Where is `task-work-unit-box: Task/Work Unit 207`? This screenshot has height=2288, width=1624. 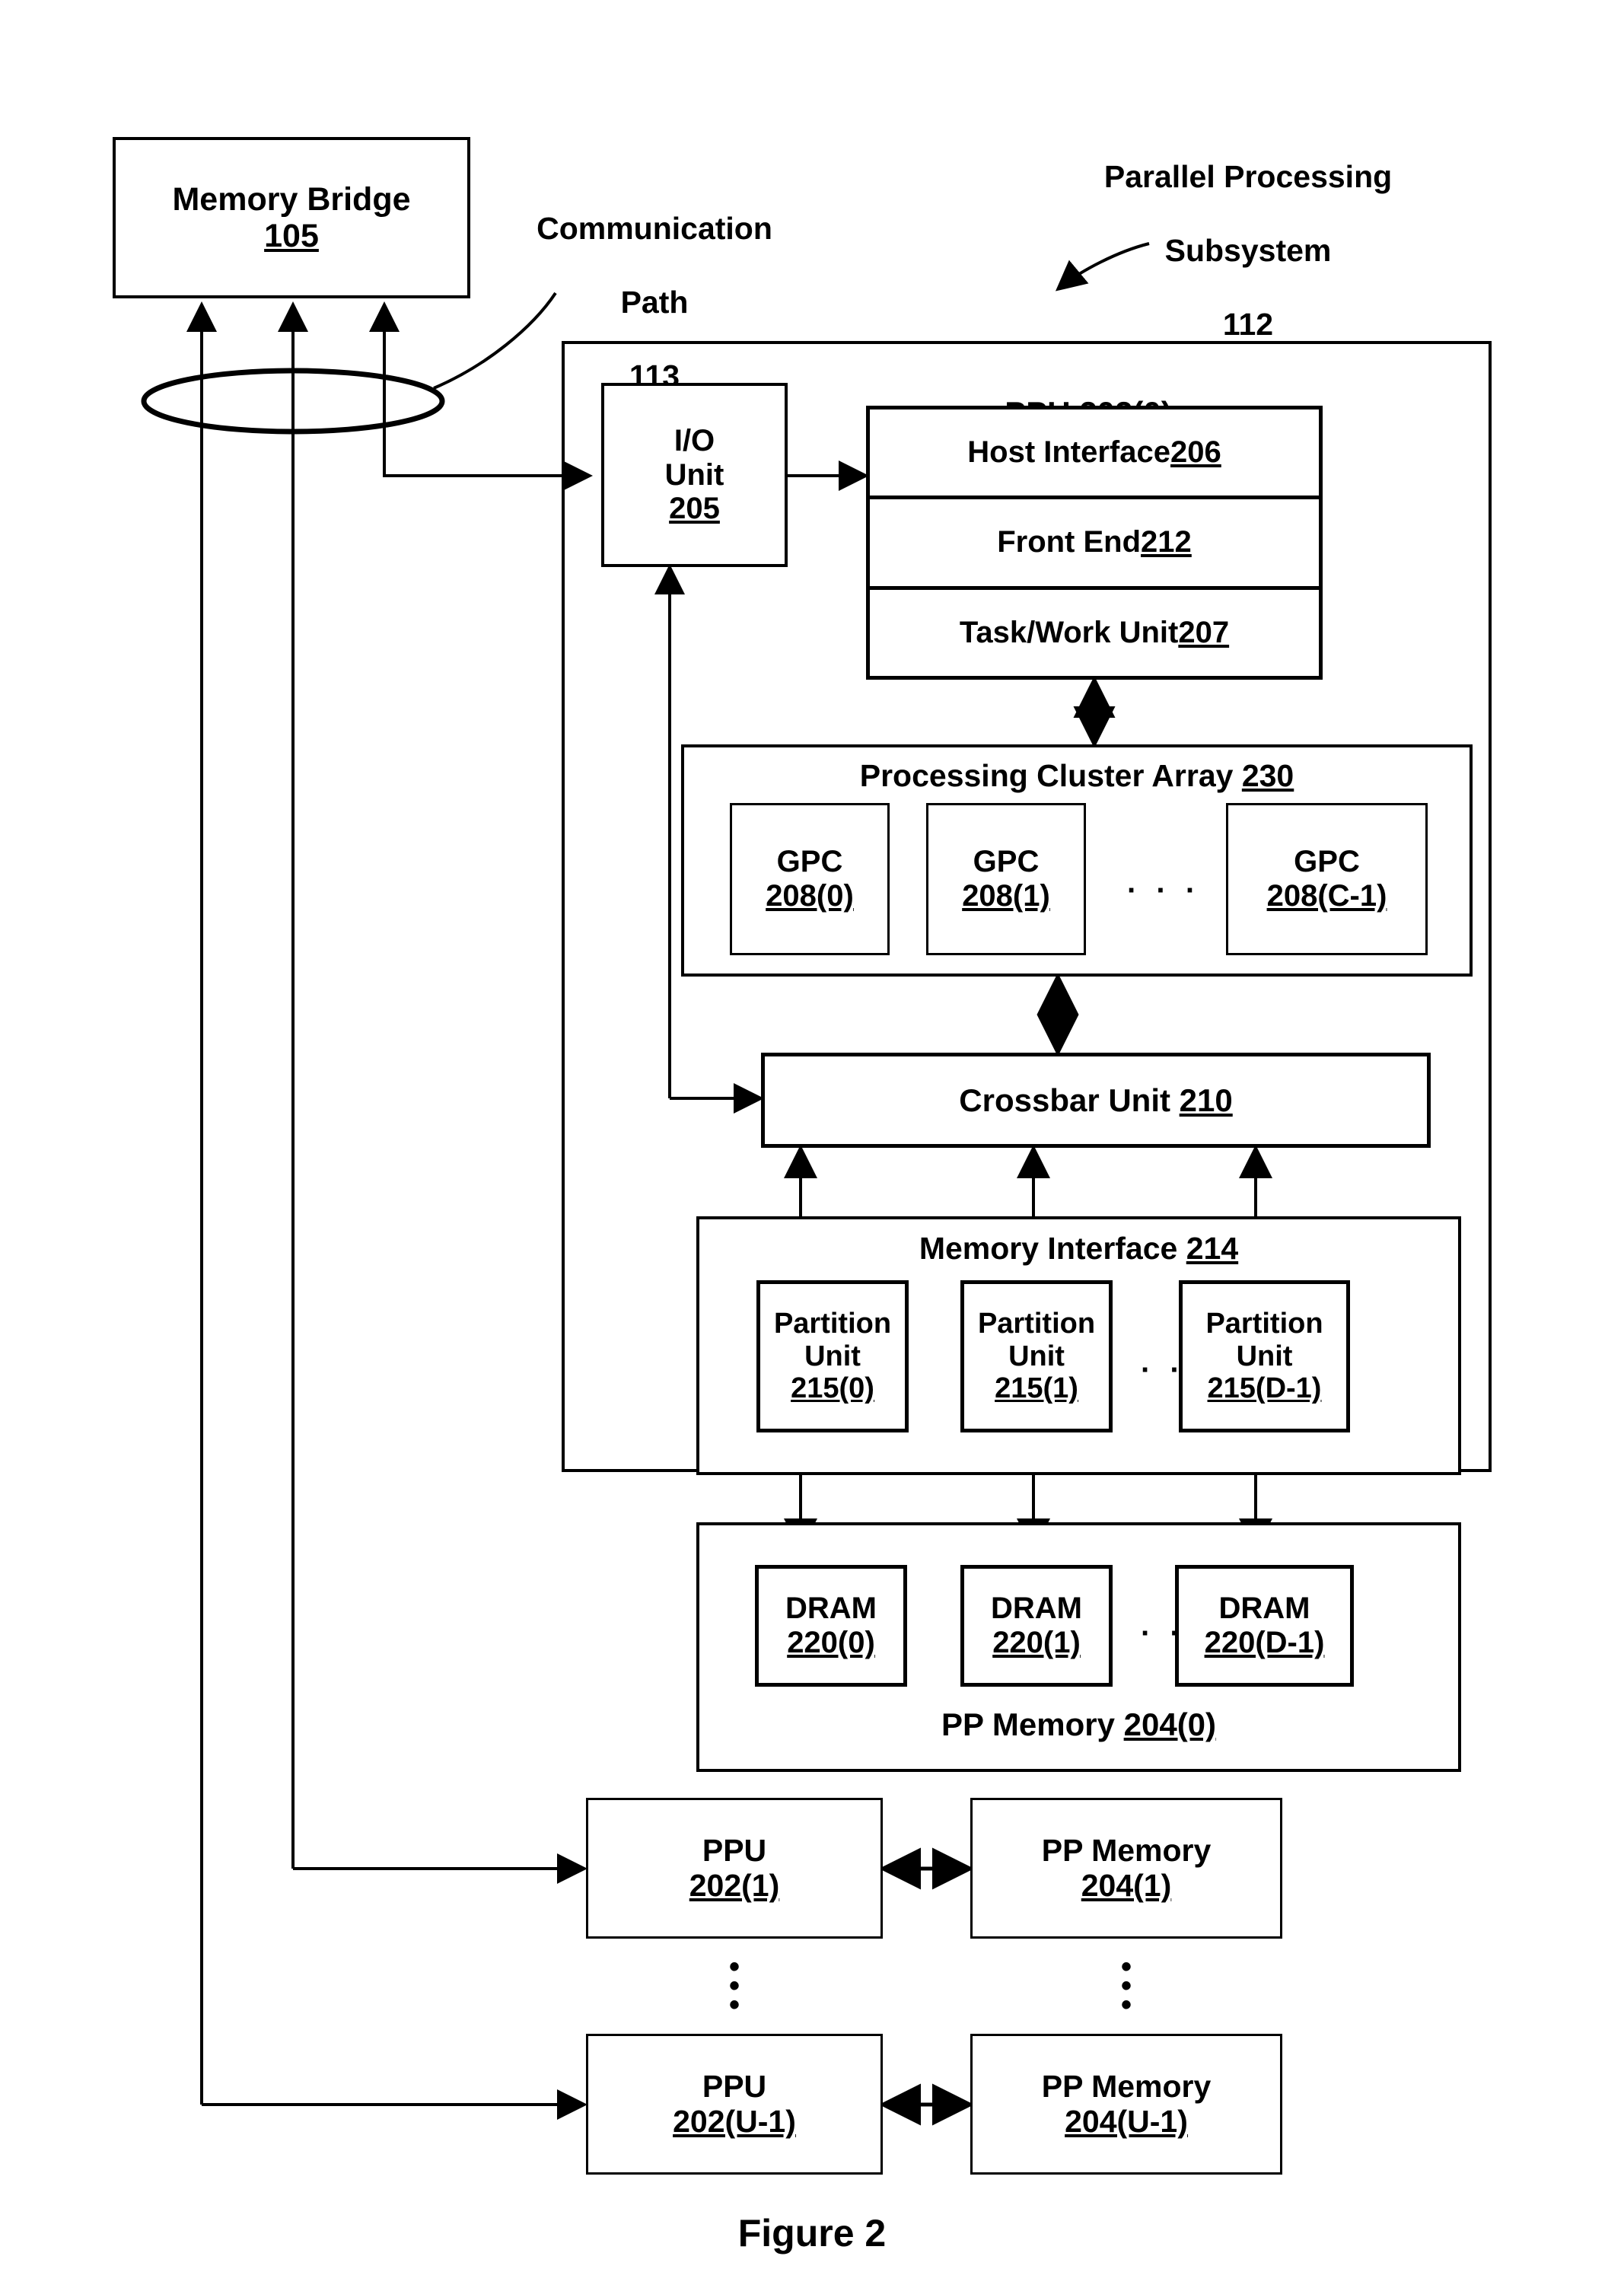 task-work-unit-box: Task/Work Unit 207 is located at coordinates (1094, 633).